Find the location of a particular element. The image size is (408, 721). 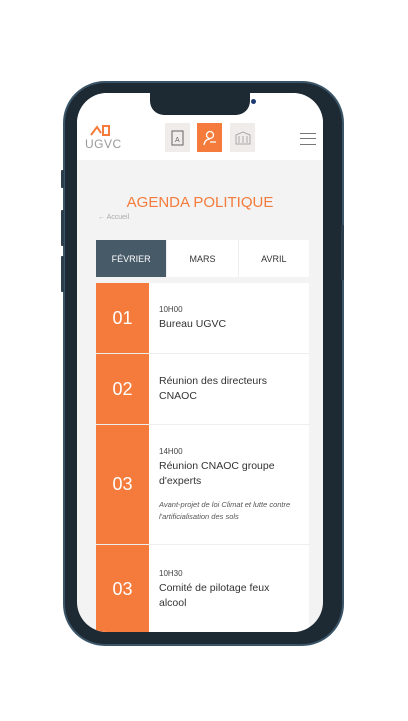

svg-text: A is located at coordinates (177, 140).